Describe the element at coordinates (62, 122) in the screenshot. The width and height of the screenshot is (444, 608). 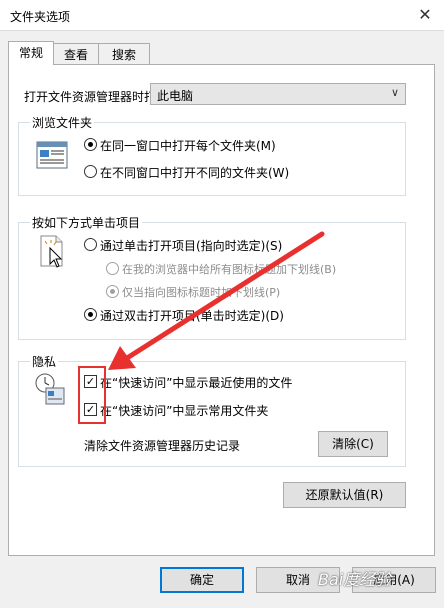
I see `browse-folders-title: 浏览文件夹` at that location.